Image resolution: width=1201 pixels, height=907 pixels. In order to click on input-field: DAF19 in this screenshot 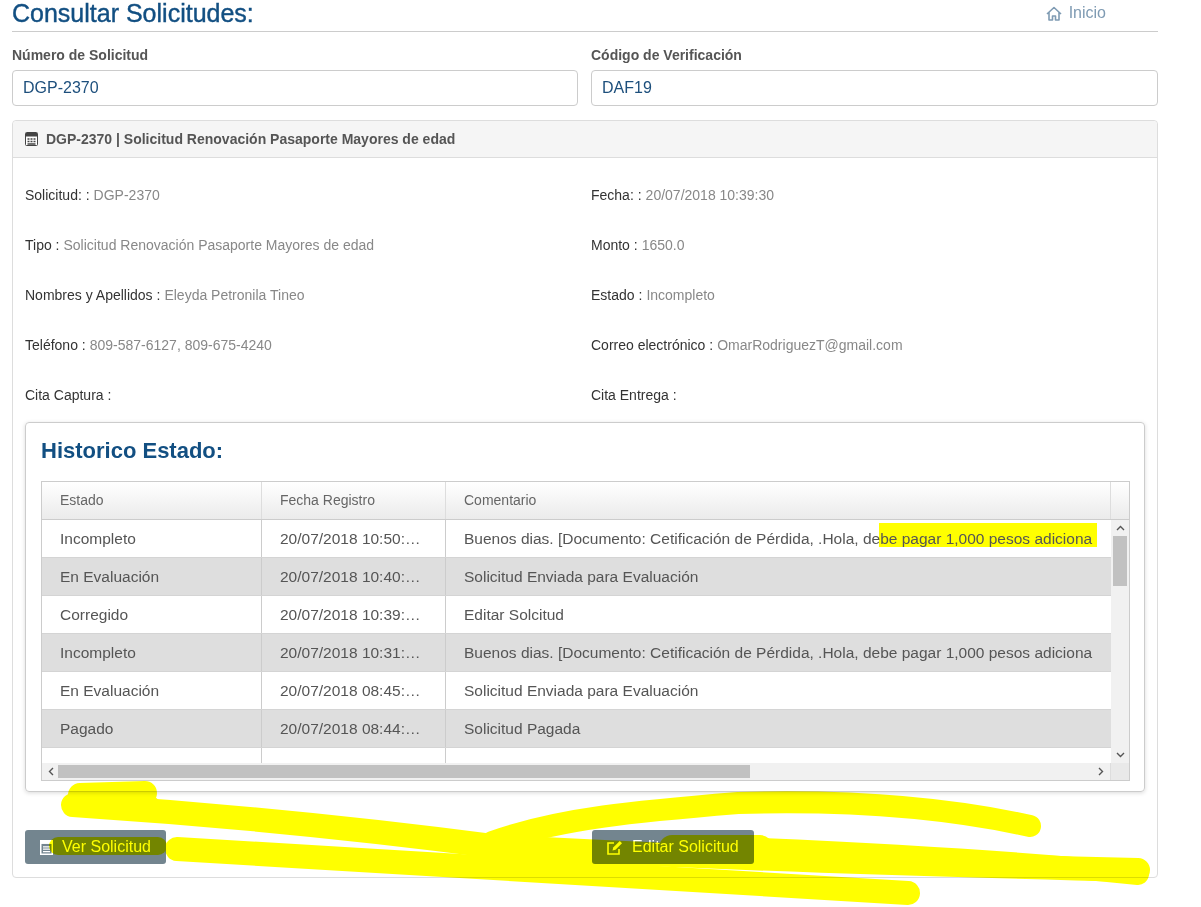, I will do `click(874, 88)`.